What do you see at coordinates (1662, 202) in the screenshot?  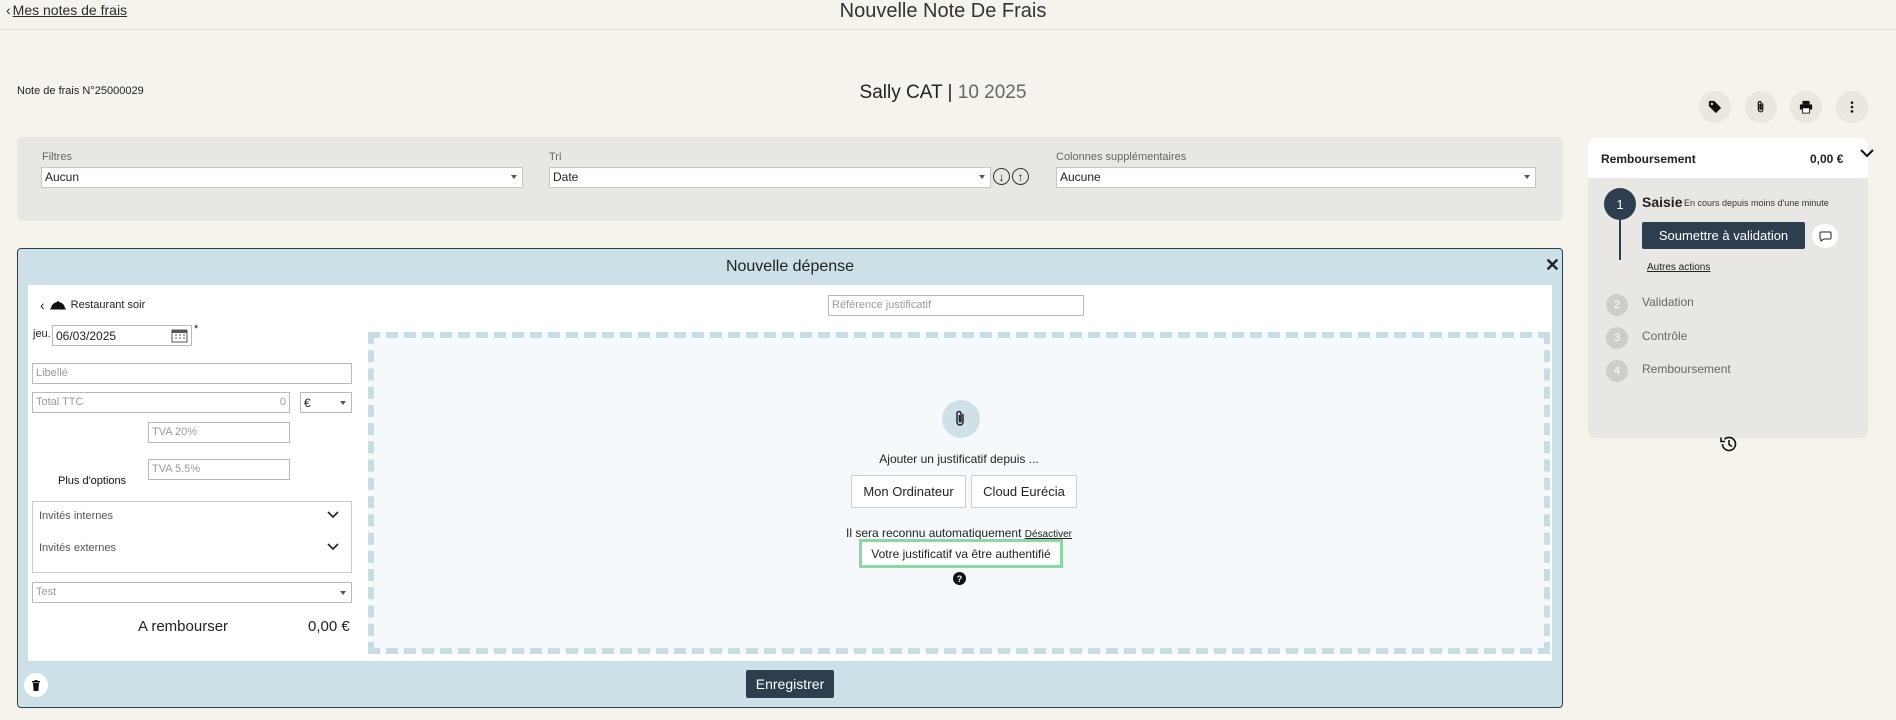 I see `step-1-label: Saisie` at bounding box center [1662, 202].